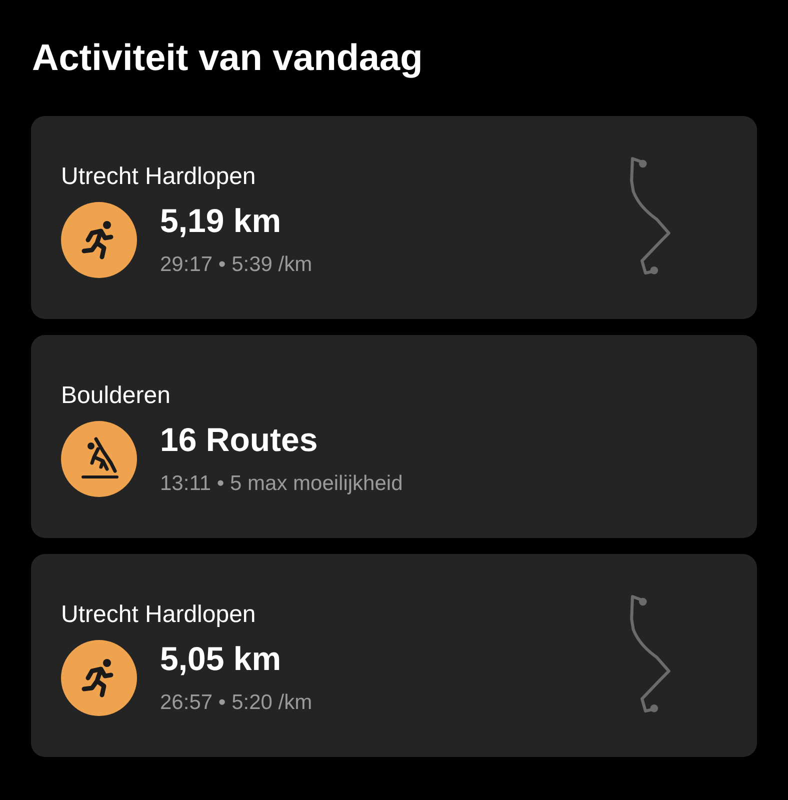 Image resolution: width=788 pixels, height=800 pixels. I want to click on activity-value: 5,19 km, so click(221, 221).